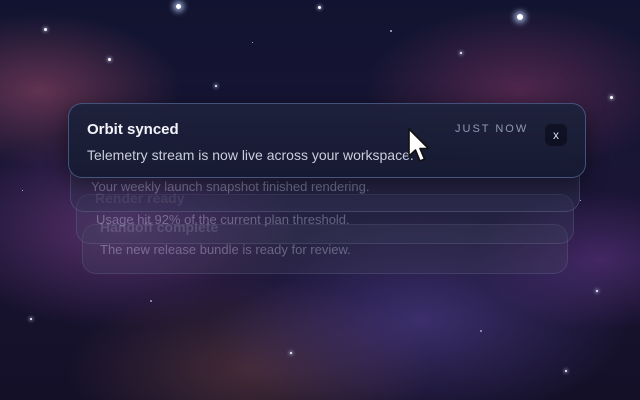 The height and width of the screenshot is (400, 640). I want to click on close-icon: x, so click(556, 135).